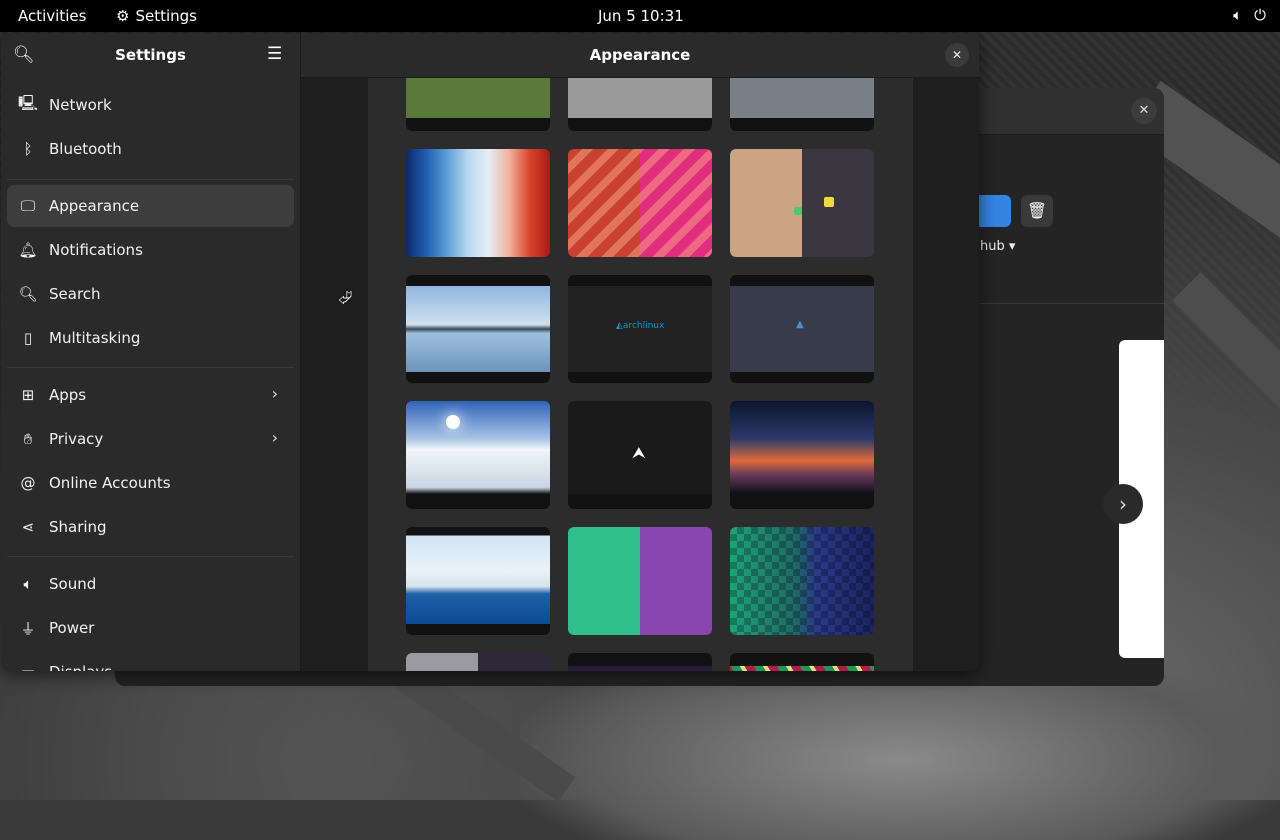 This screenshot has height=840, width=1280. What do you see at coordinates (150, 395) in the screenshot?
I see `sidebar-item-apps: ⊞ Apps ›` at bounding box center [150, 395].